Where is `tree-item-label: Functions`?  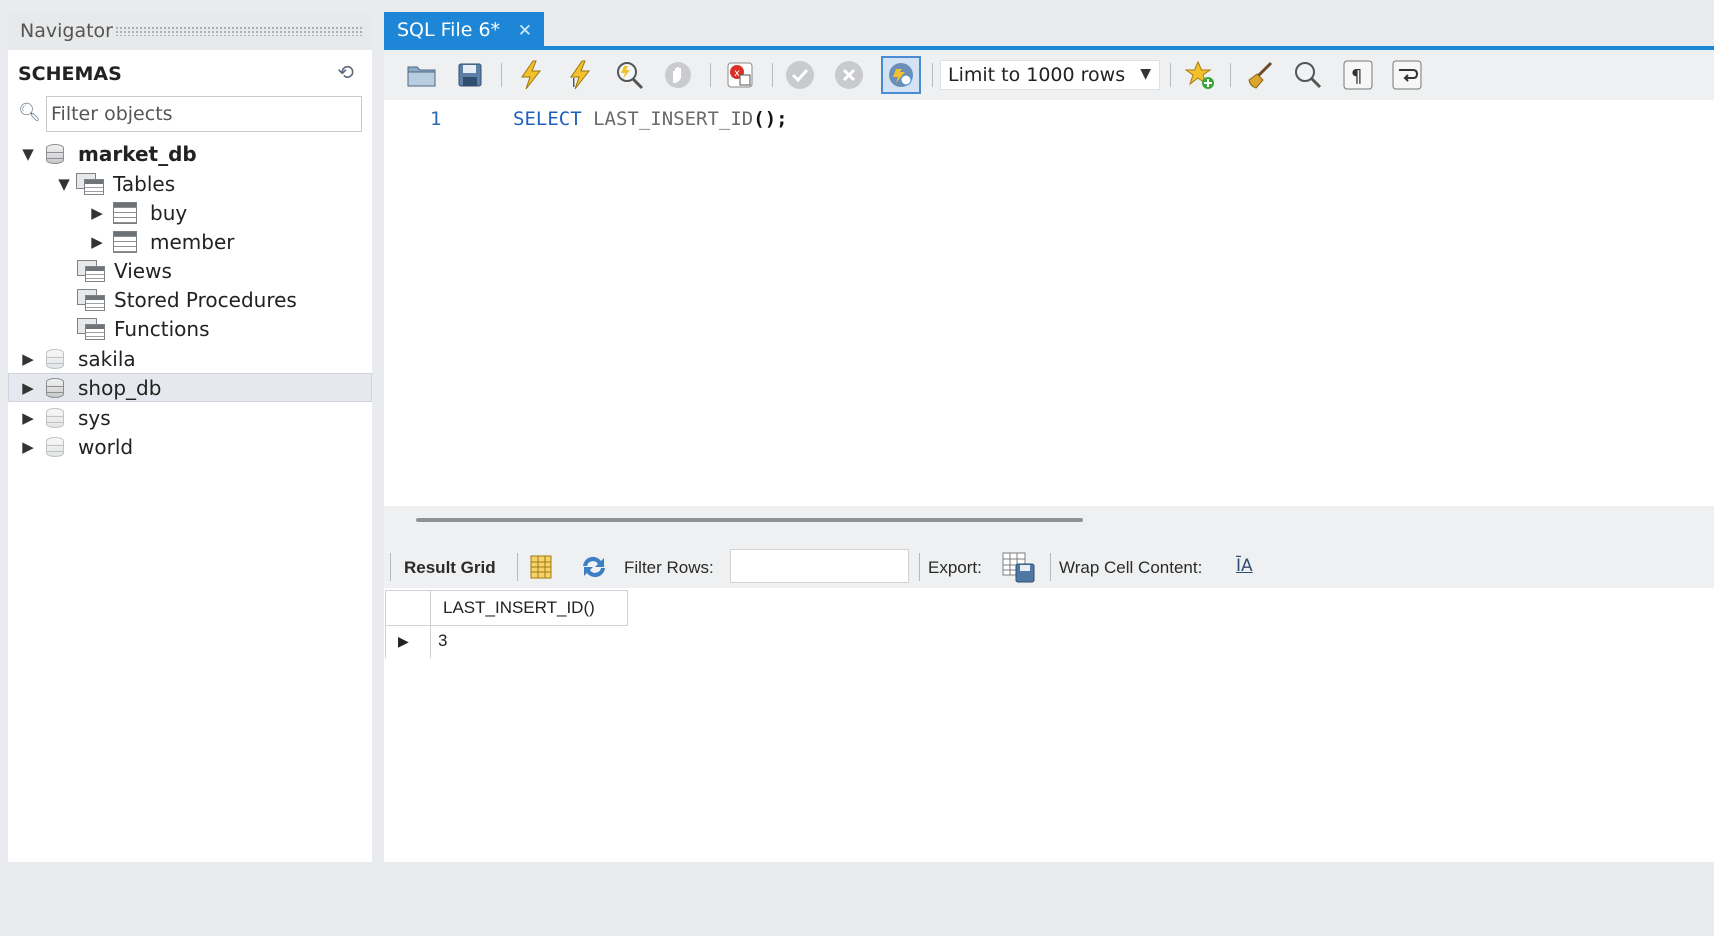
tree-item-label: Functions is located at coordinates (162, 328).